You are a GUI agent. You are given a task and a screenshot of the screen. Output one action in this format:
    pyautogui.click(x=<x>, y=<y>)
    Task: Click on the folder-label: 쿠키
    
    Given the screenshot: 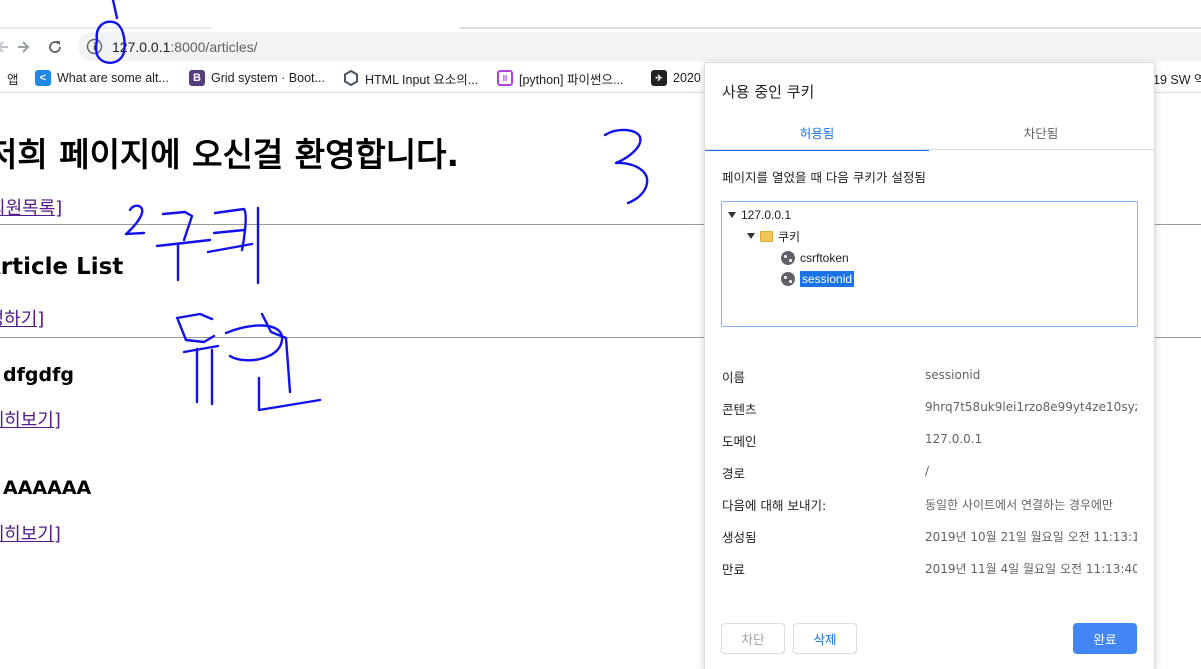 What is the action you would take?
    pyautogui.click(x=789, y=236)
    